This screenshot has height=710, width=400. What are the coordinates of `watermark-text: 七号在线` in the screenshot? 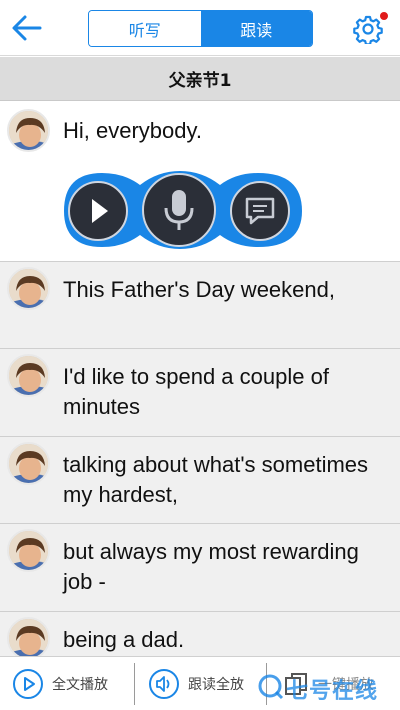 It's located at (332, 691).